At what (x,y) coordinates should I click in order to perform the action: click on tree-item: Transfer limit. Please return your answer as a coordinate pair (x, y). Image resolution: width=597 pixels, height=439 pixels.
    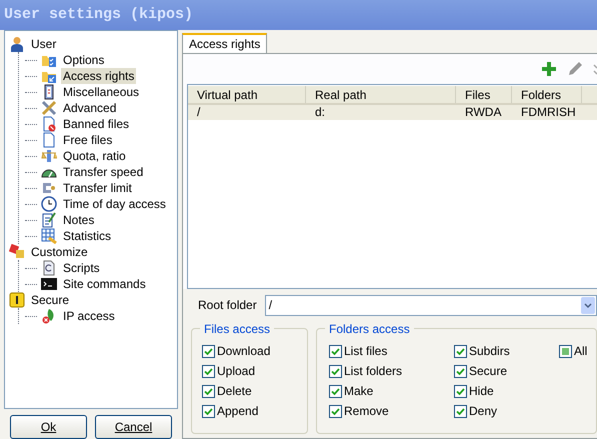
    Looking at the image, I should click on (97, 188).